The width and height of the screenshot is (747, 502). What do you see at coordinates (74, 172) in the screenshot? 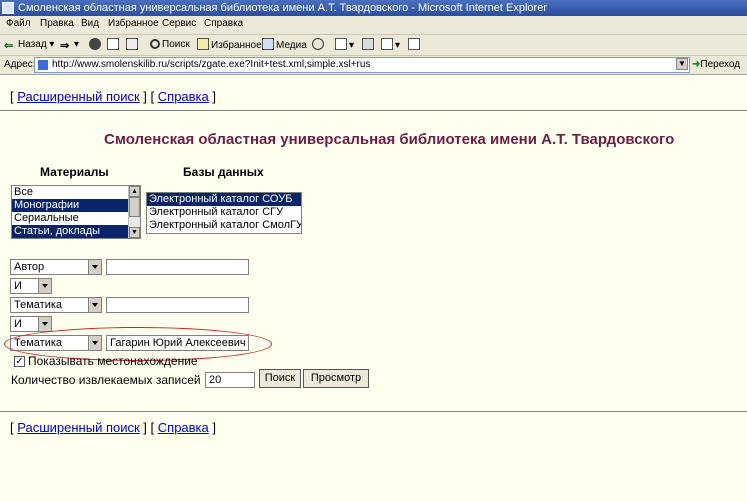
I see `materials-label: Материалы` at bounding box center [74, 172].